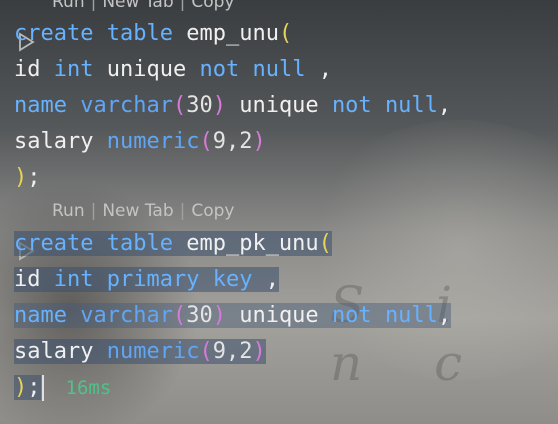 Image resolution: width=558 pixels, height=424 pixels. I want to click on codelens-bottom: Run | New Tab | Copy, so click(125, 231).